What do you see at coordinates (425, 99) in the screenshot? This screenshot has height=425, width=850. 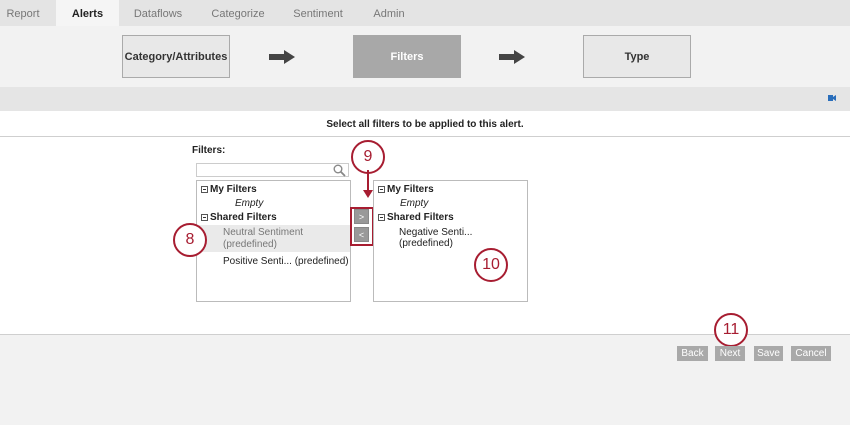 I see `toolbar-strip` at bounding box center [425, 99].